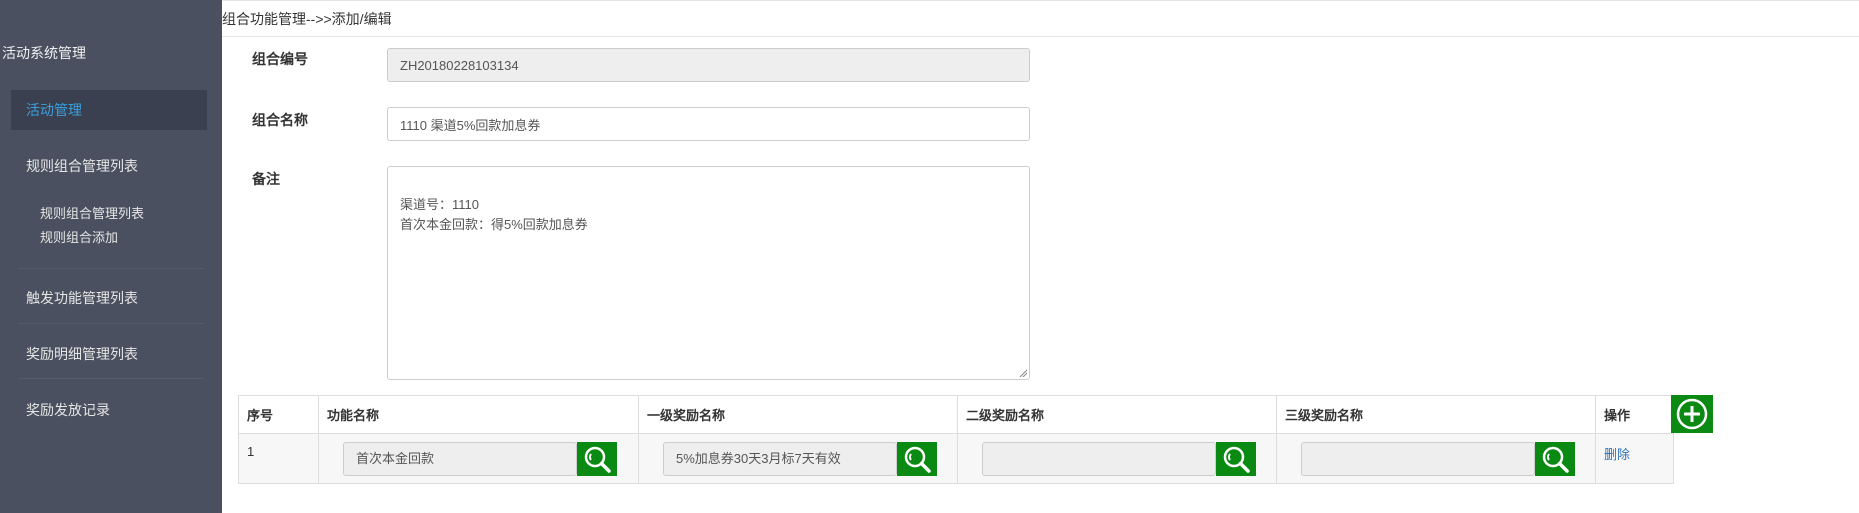 This screenshot has width=1859, height=513. I want to click on function-name-field: 首次本金回款, so click(460, 459).